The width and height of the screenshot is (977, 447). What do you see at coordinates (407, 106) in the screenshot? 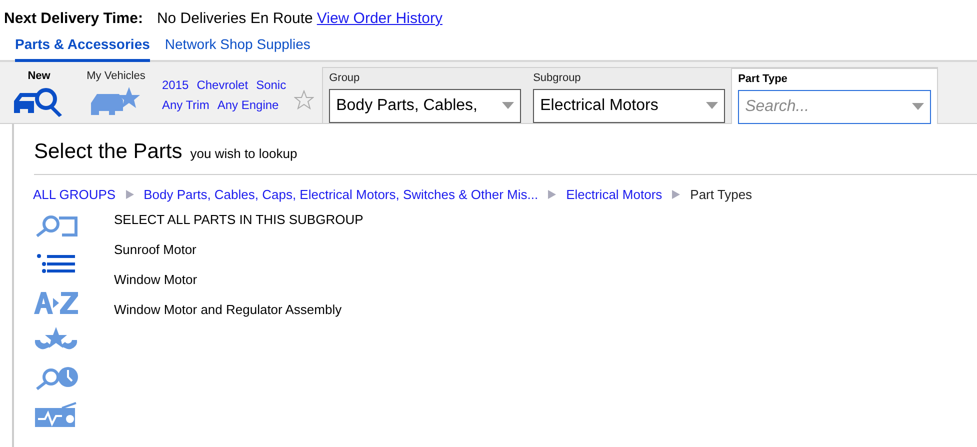
I see `dropdown-value: Body Parts, Cables,` at bounding box center [407, 106].